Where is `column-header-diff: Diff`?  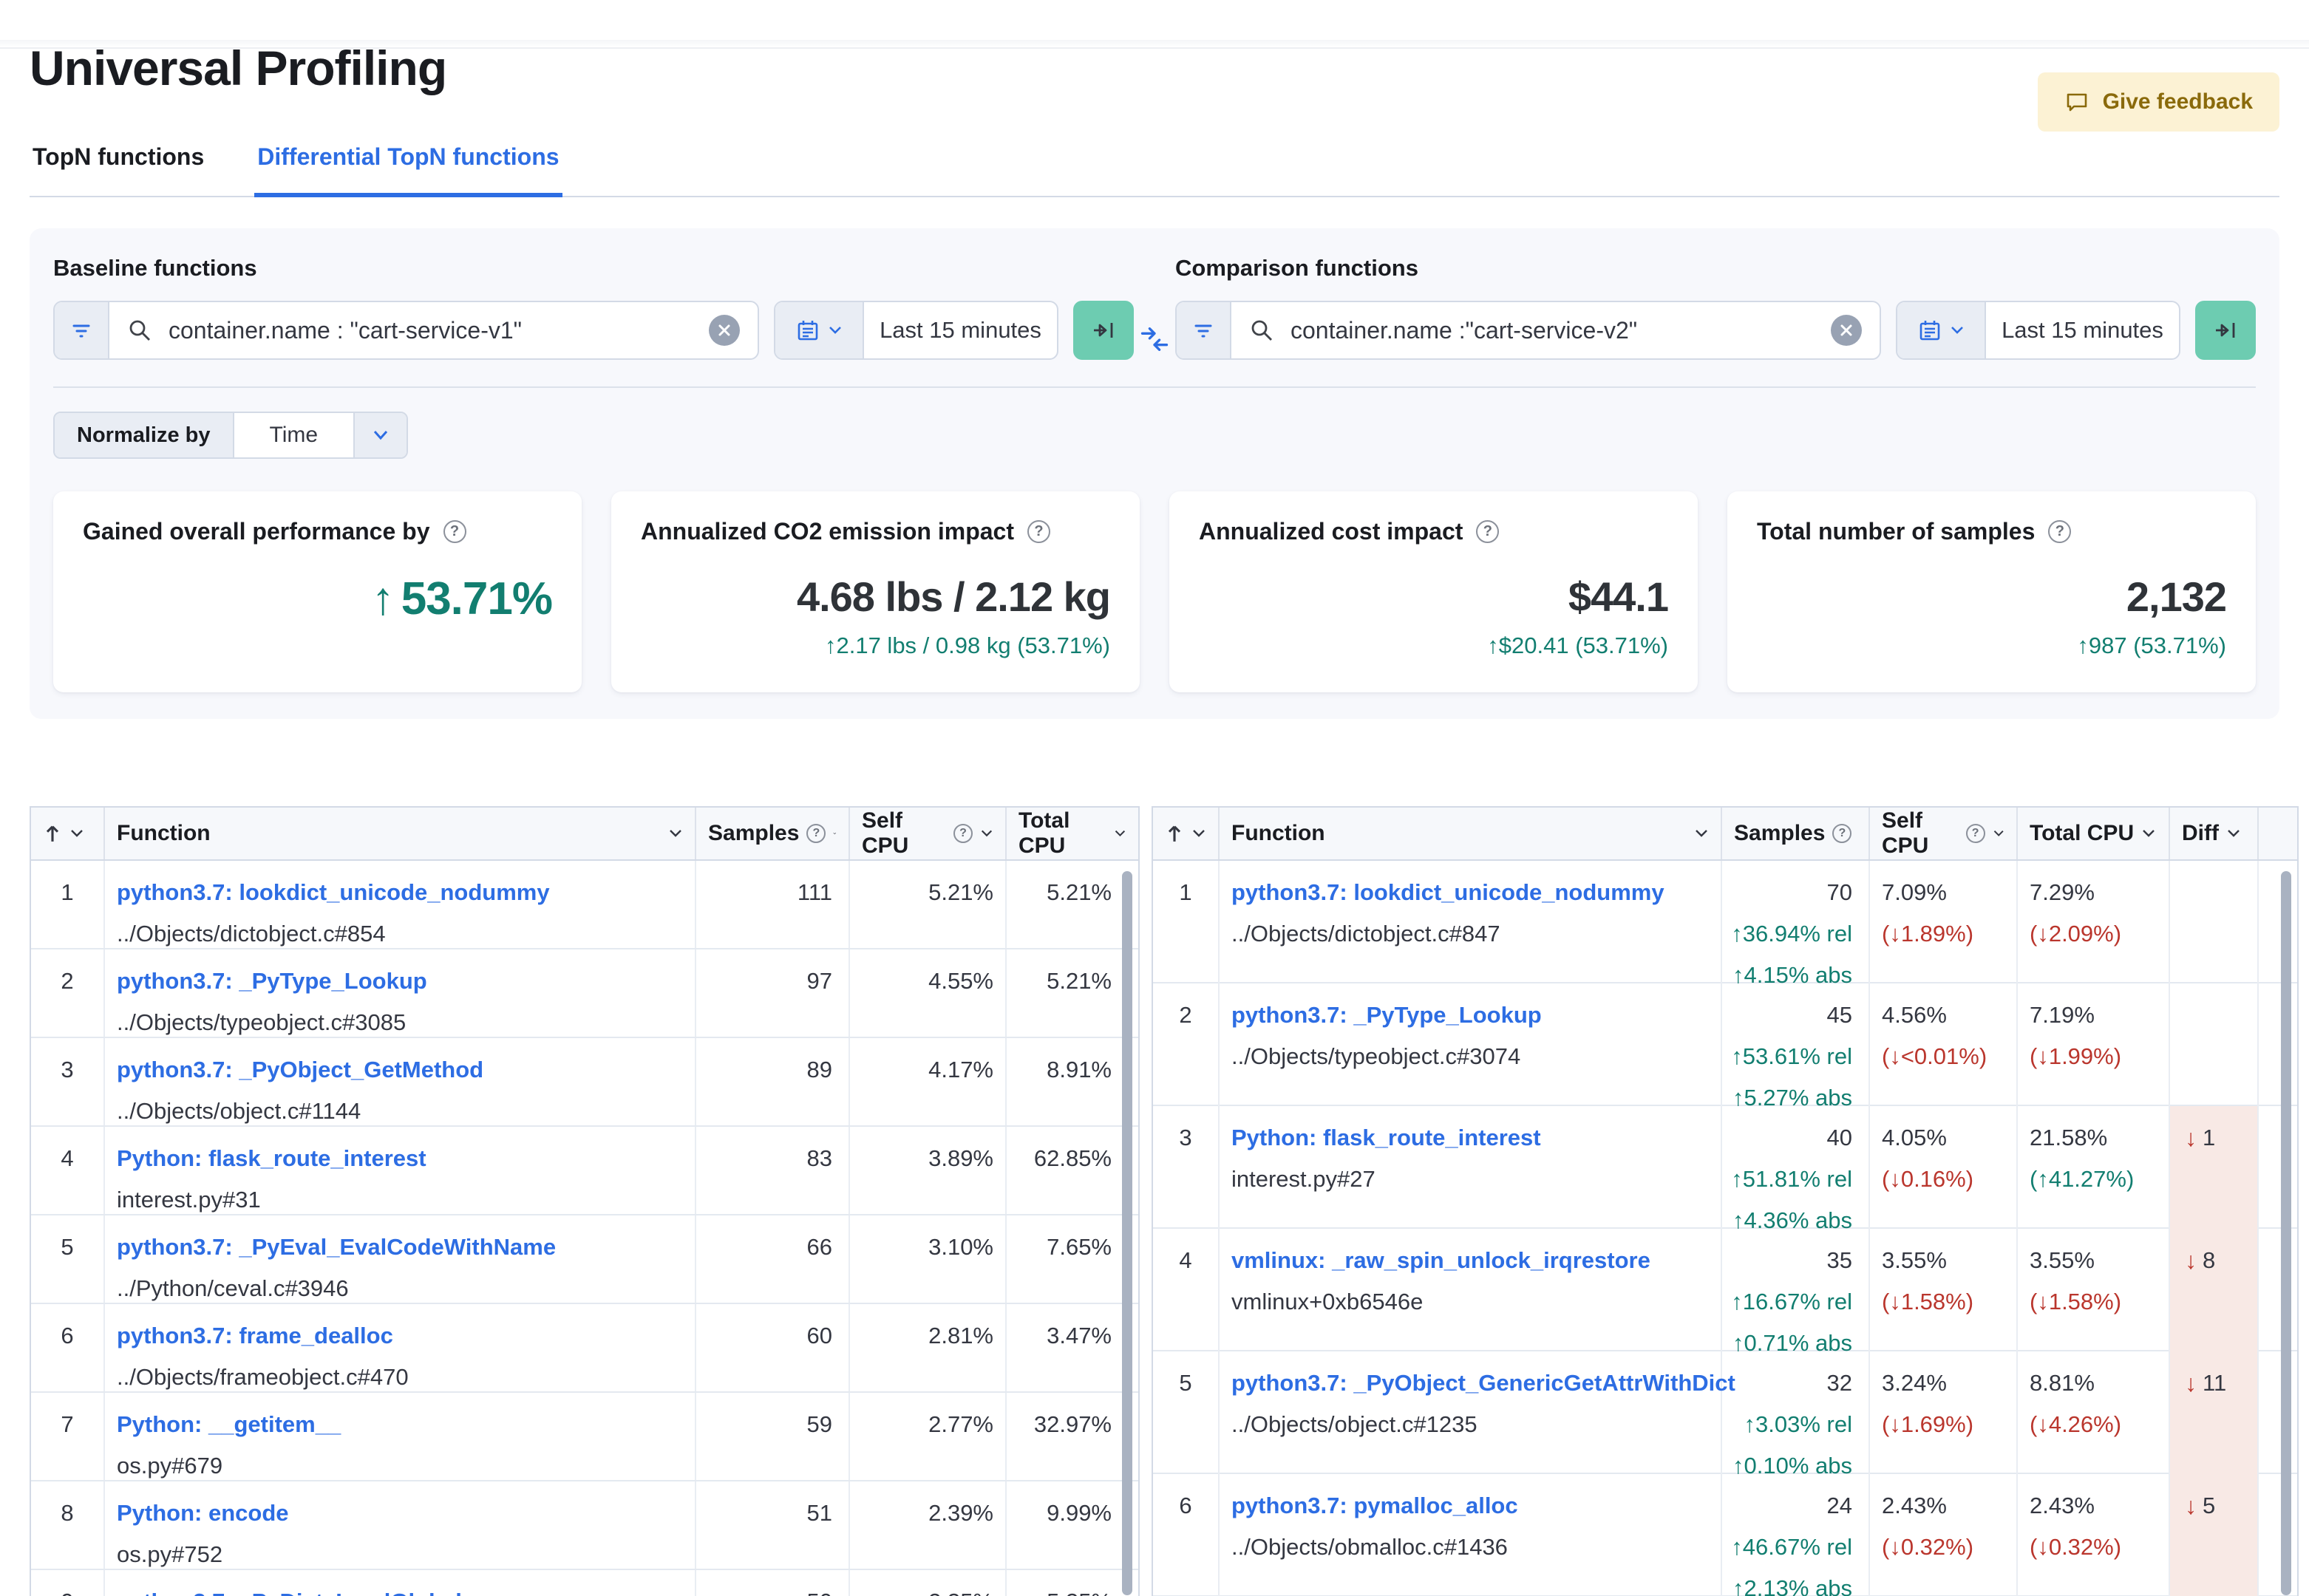 column-header-diff: Diff is located at coordinates (2214, 834).